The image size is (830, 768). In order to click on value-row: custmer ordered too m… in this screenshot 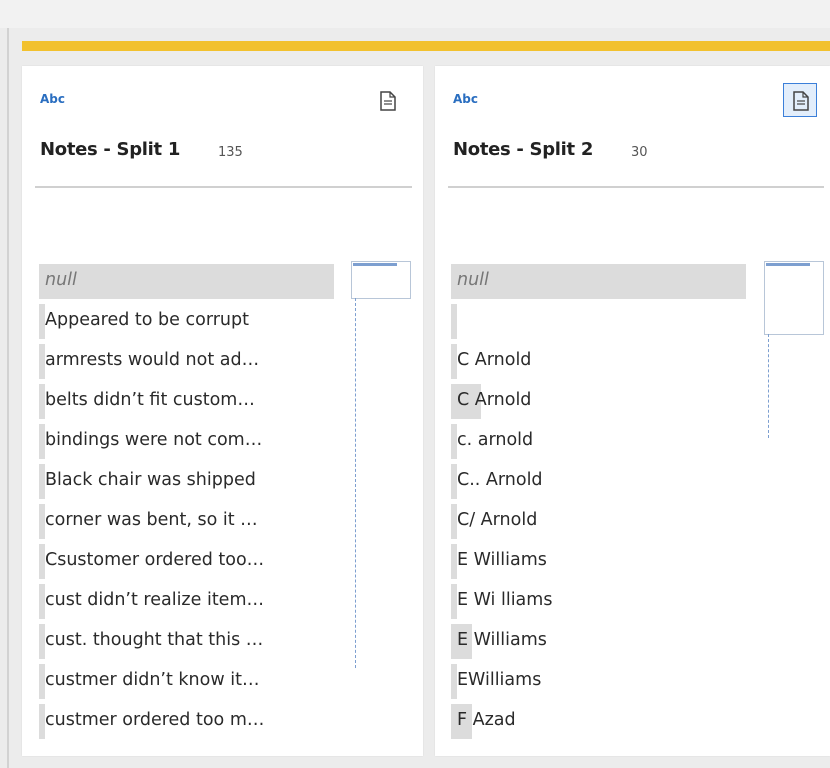, I will do `click(186, 724)`.